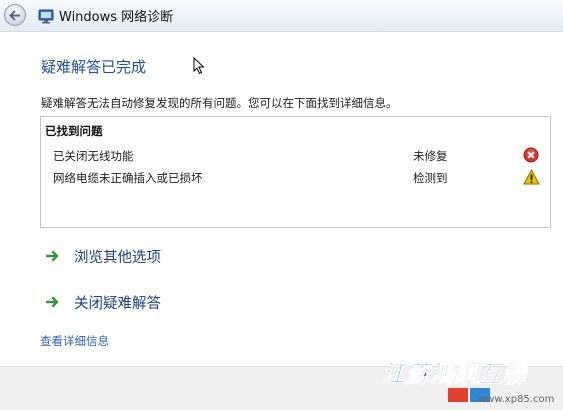  I want to click on error-icon, so click(531, 155).